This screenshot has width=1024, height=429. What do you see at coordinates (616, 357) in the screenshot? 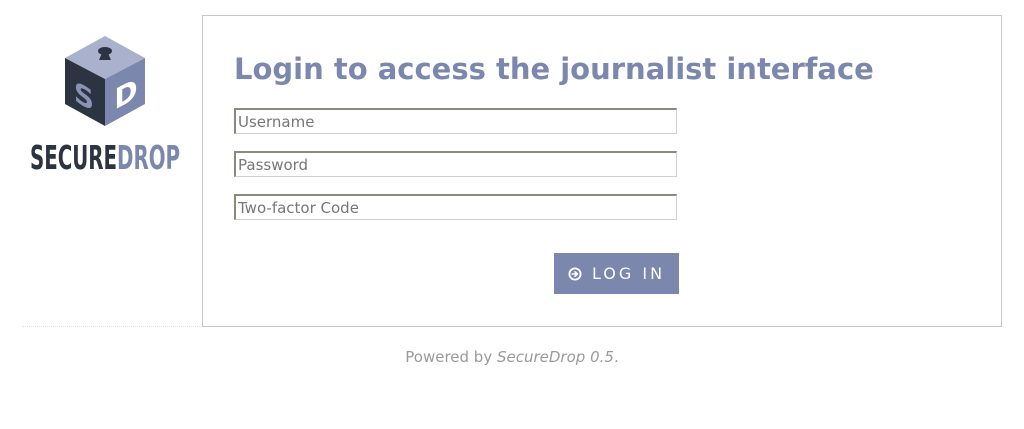
I see `footer-suffix: .` at bounding box center [616, 357].